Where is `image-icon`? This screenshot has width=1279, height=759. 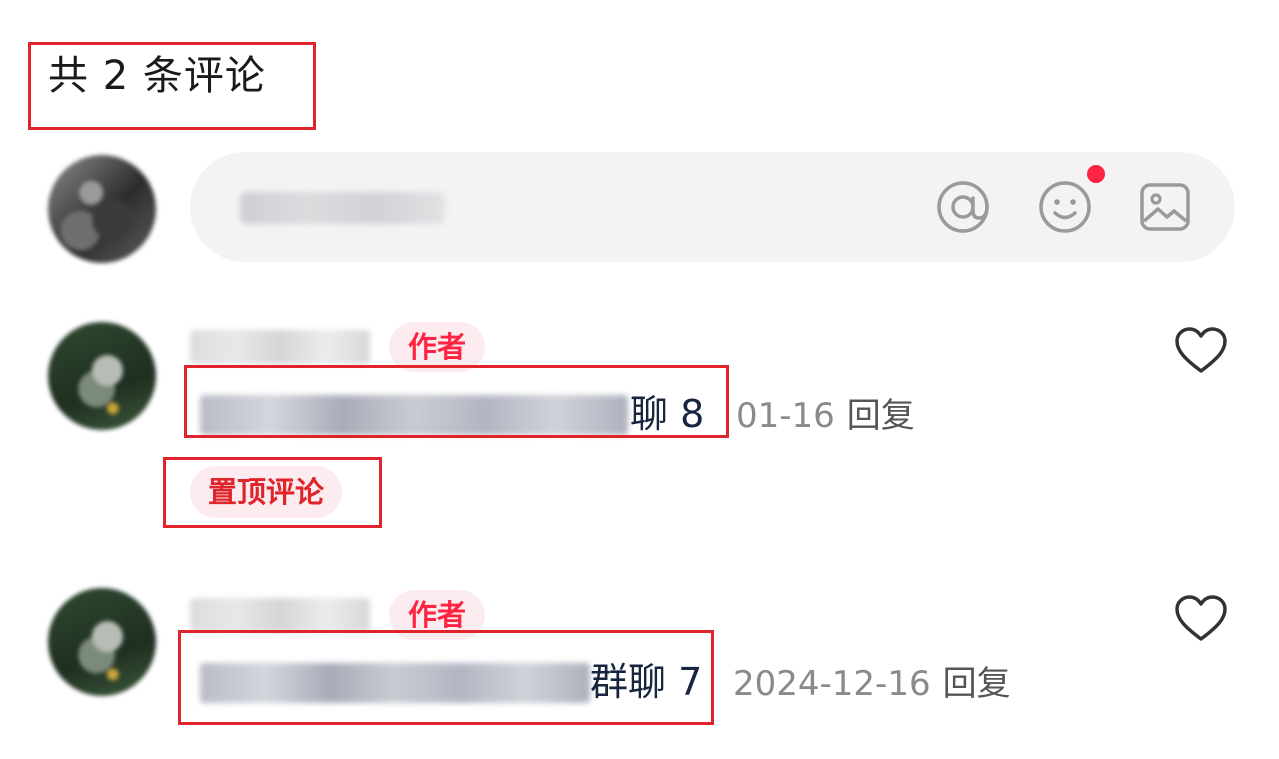
image-icon is located at coordinates (1165, 207).